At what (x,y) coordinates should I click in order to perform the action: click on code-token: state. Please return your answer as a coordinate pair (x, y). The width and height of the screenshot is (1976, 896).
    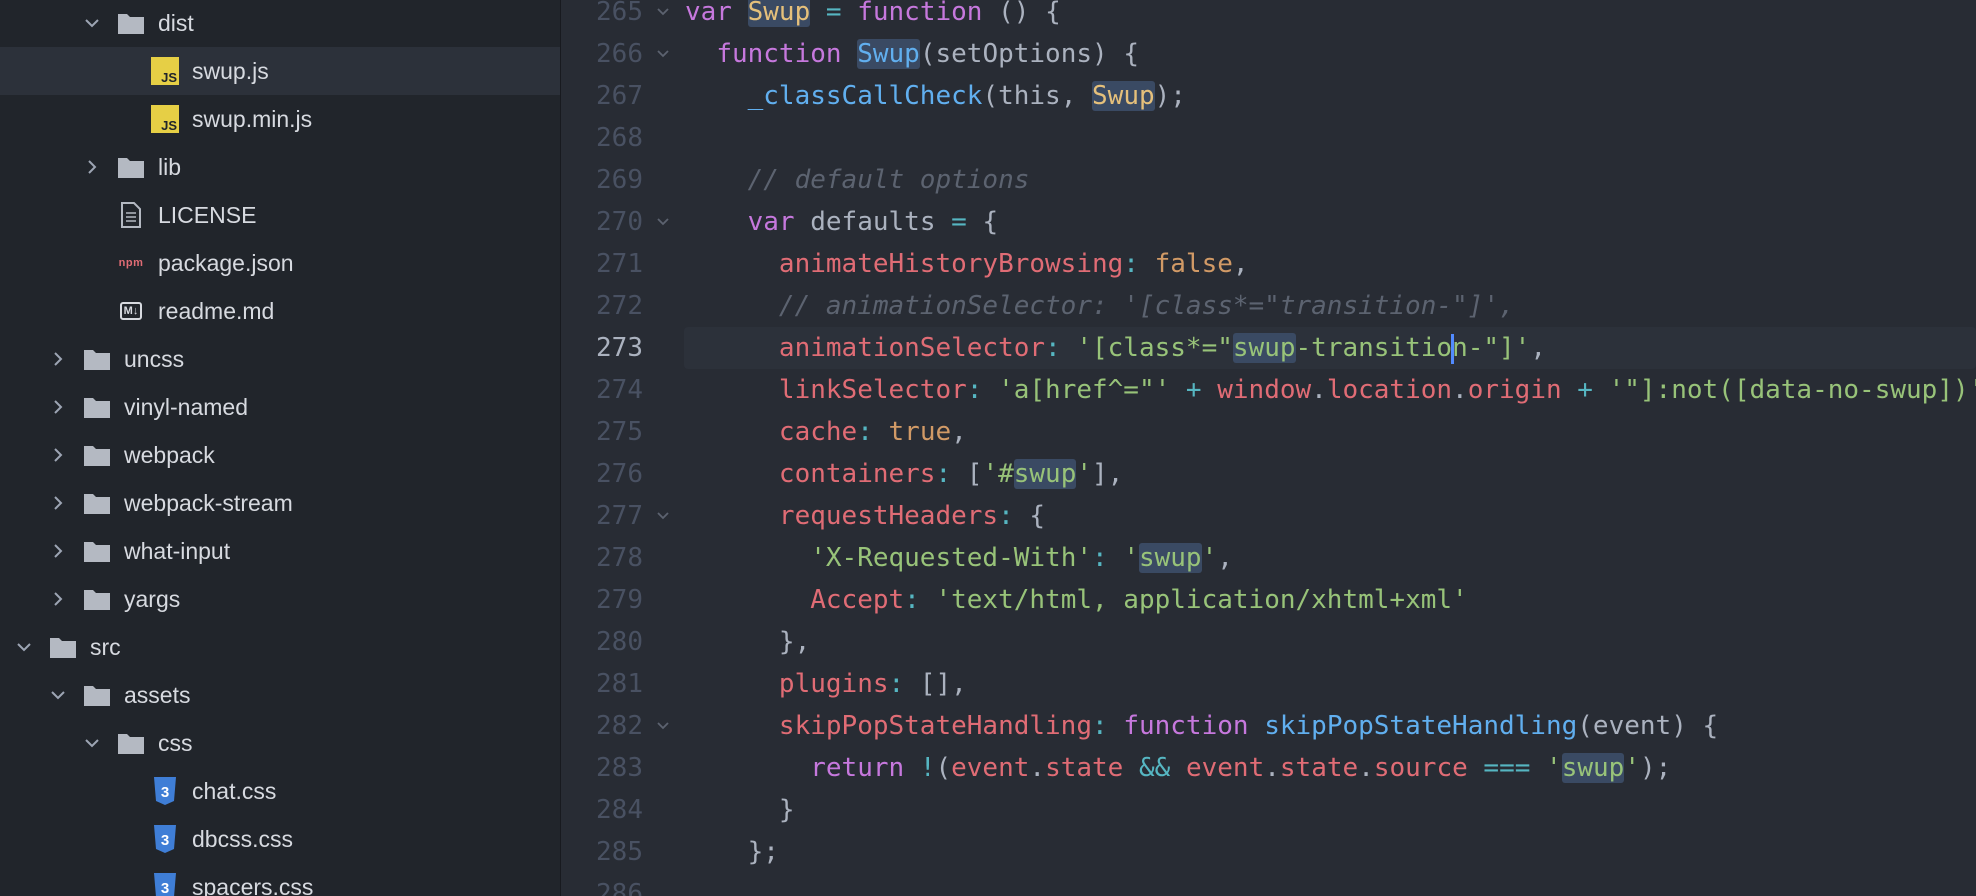
    Looking at the image, I should click on (1084, 768).